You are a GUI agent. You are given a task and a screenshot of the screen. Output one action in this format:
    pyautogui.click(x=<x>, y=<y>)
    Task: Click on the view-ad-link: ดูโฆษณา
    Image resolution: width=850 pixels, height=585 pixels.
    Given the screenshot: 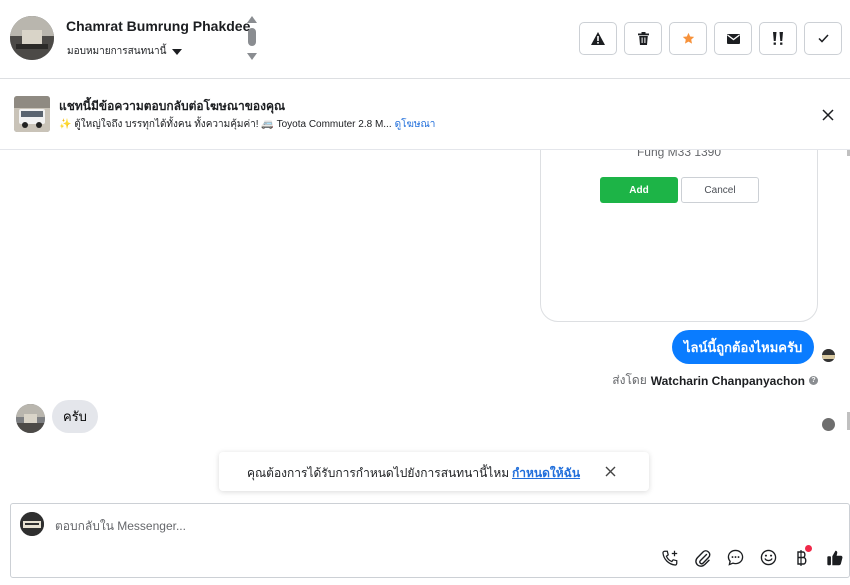 What is the action you would take?
    pyautogui.click(x=415, y=124)
    